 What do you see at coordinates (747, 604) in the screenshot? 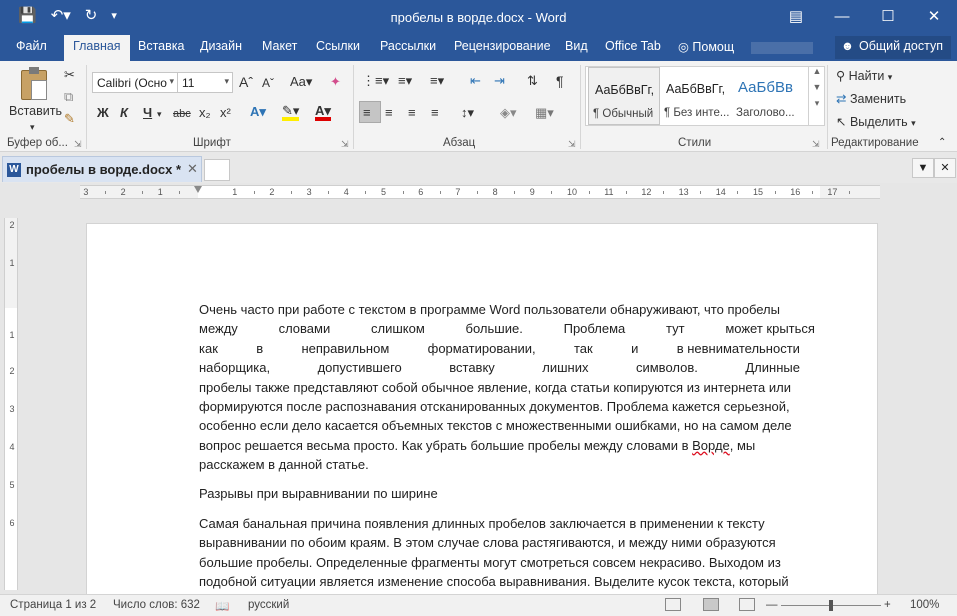
I see `web-layout-icon` at bounding box center [747, 604].